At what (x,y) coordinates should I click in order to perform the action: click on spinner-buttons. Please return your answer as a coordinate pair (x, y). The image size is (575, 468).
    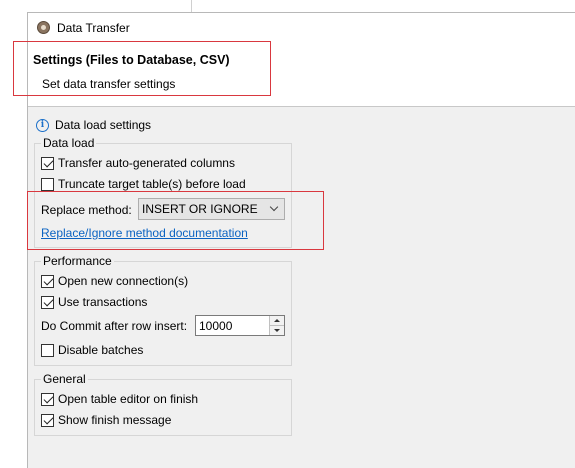
    Looking at the image, I should click on (276, 325).